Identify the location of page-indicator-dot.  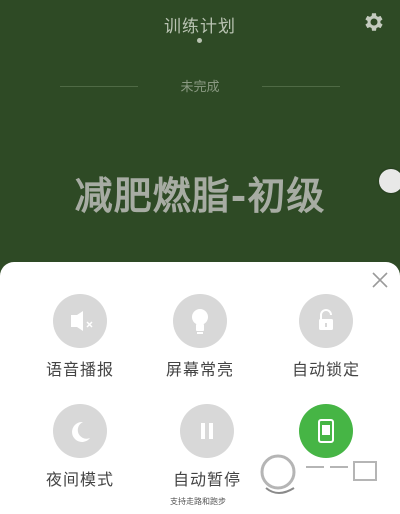
(199, 40).